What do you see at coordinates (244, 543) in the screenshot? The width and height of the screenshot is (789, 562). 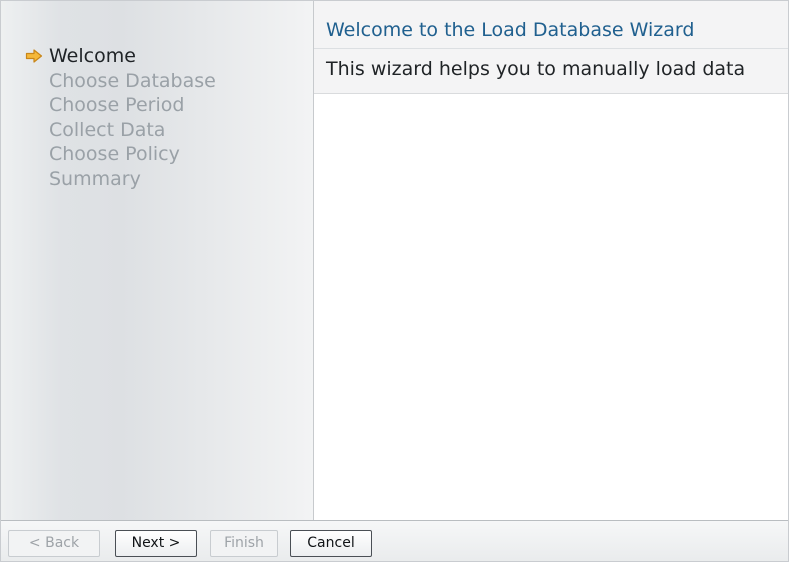 I see `finish-button: Finish` at bounding box center [244, 543].